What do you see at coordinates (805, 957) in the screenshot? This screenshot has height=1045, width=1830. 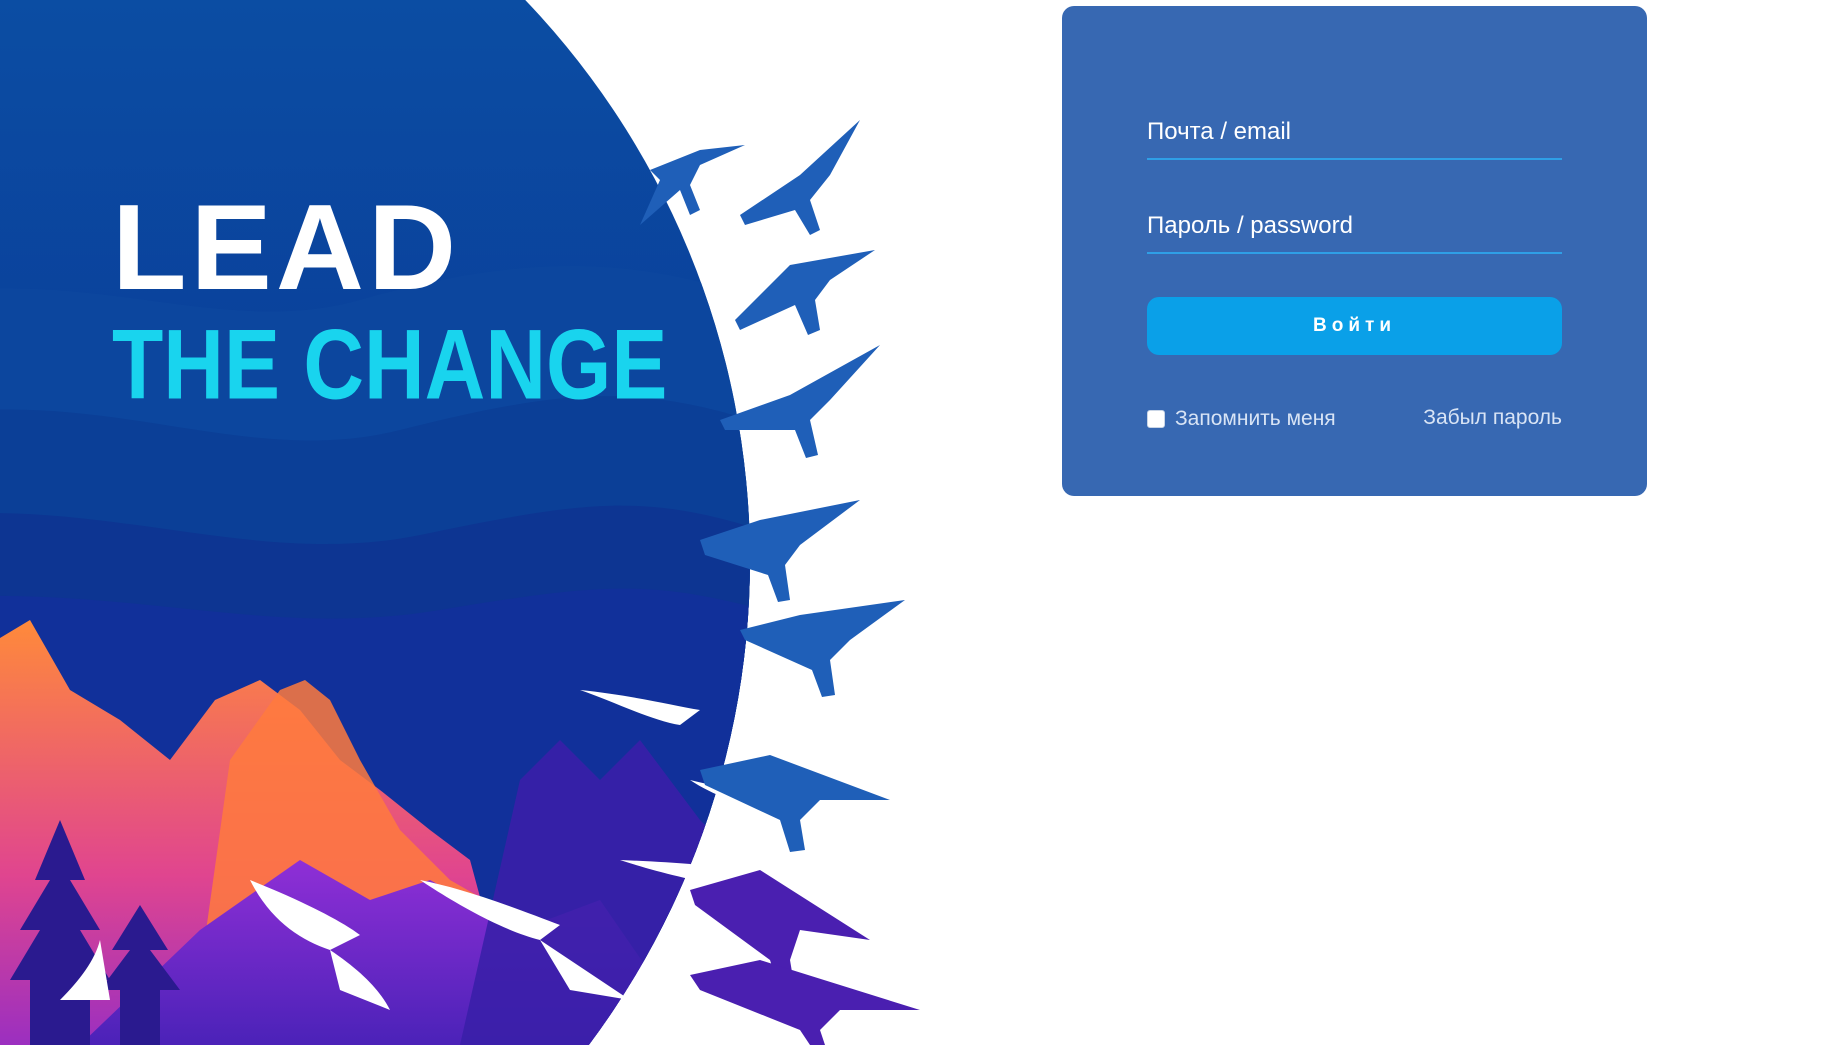 I see `violet-cranes` at bounding box center [805, 957].